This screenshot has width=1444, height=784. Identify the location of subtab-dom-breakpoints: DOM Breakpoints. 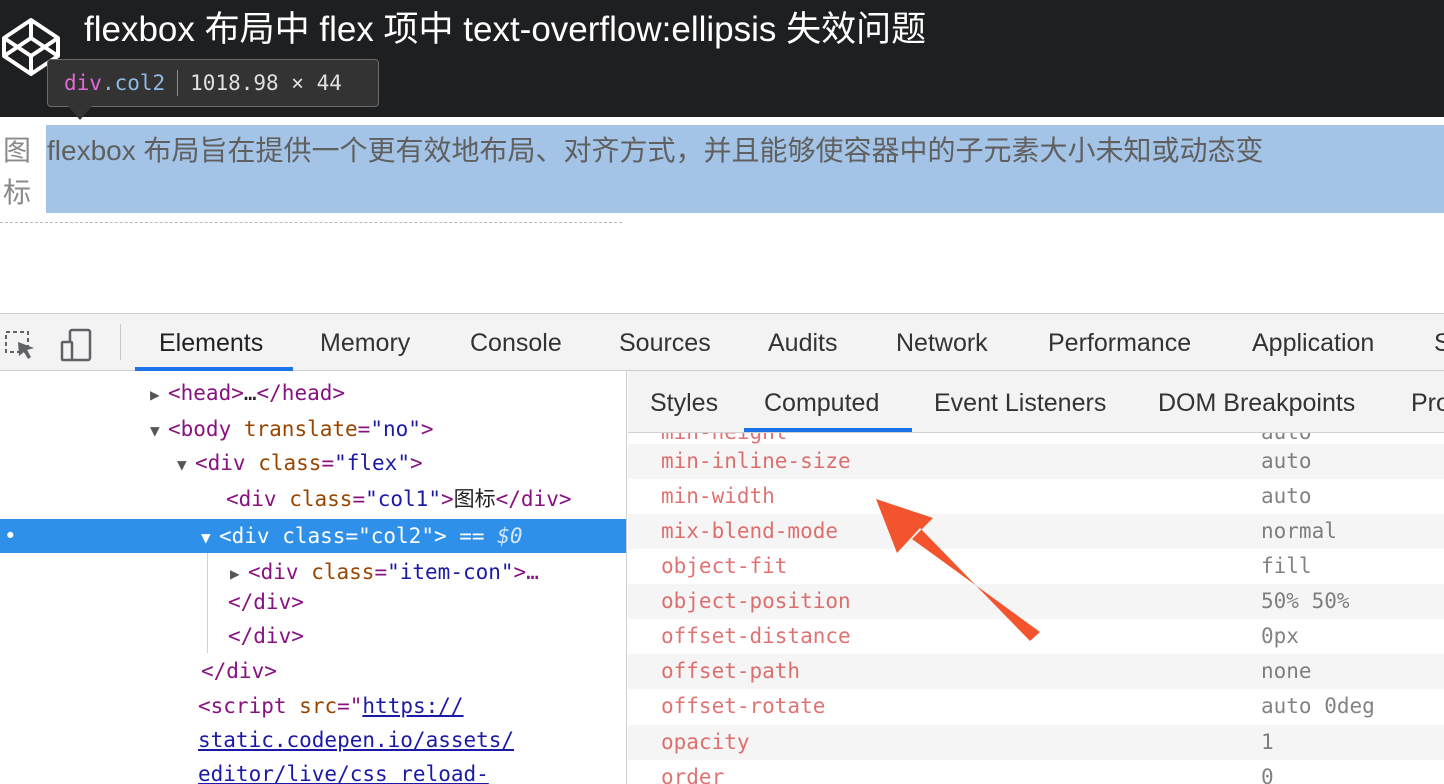
(1256, 402).